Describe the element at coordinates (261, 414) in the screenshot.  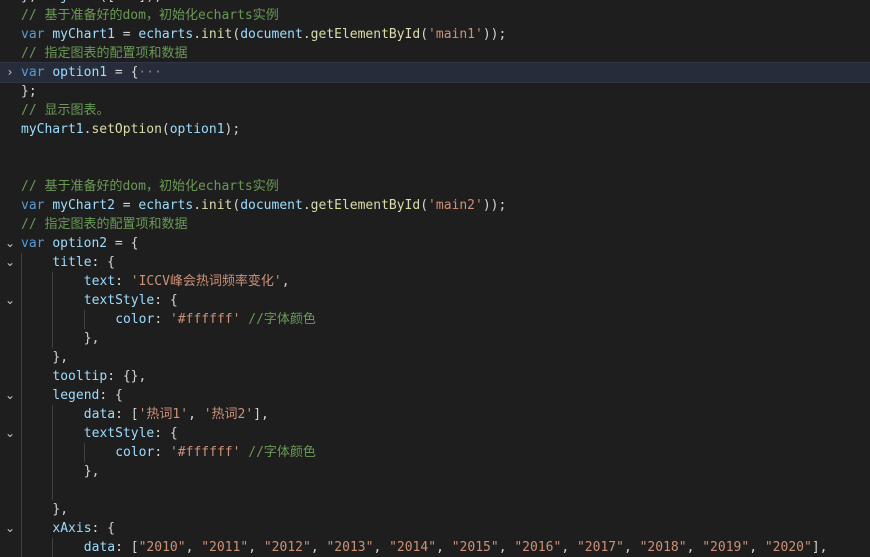
I see `code-token: ],` at that location.